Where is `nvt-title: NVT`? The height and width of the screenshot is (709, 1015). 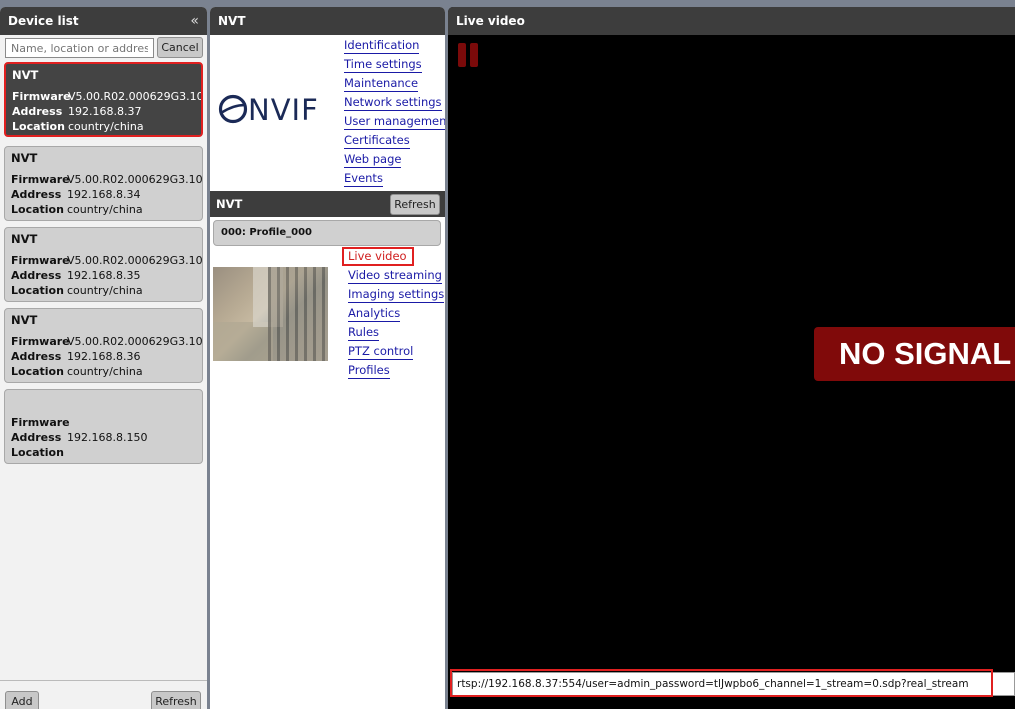
nvt-title: NVT is located at coordinates (232, 21).